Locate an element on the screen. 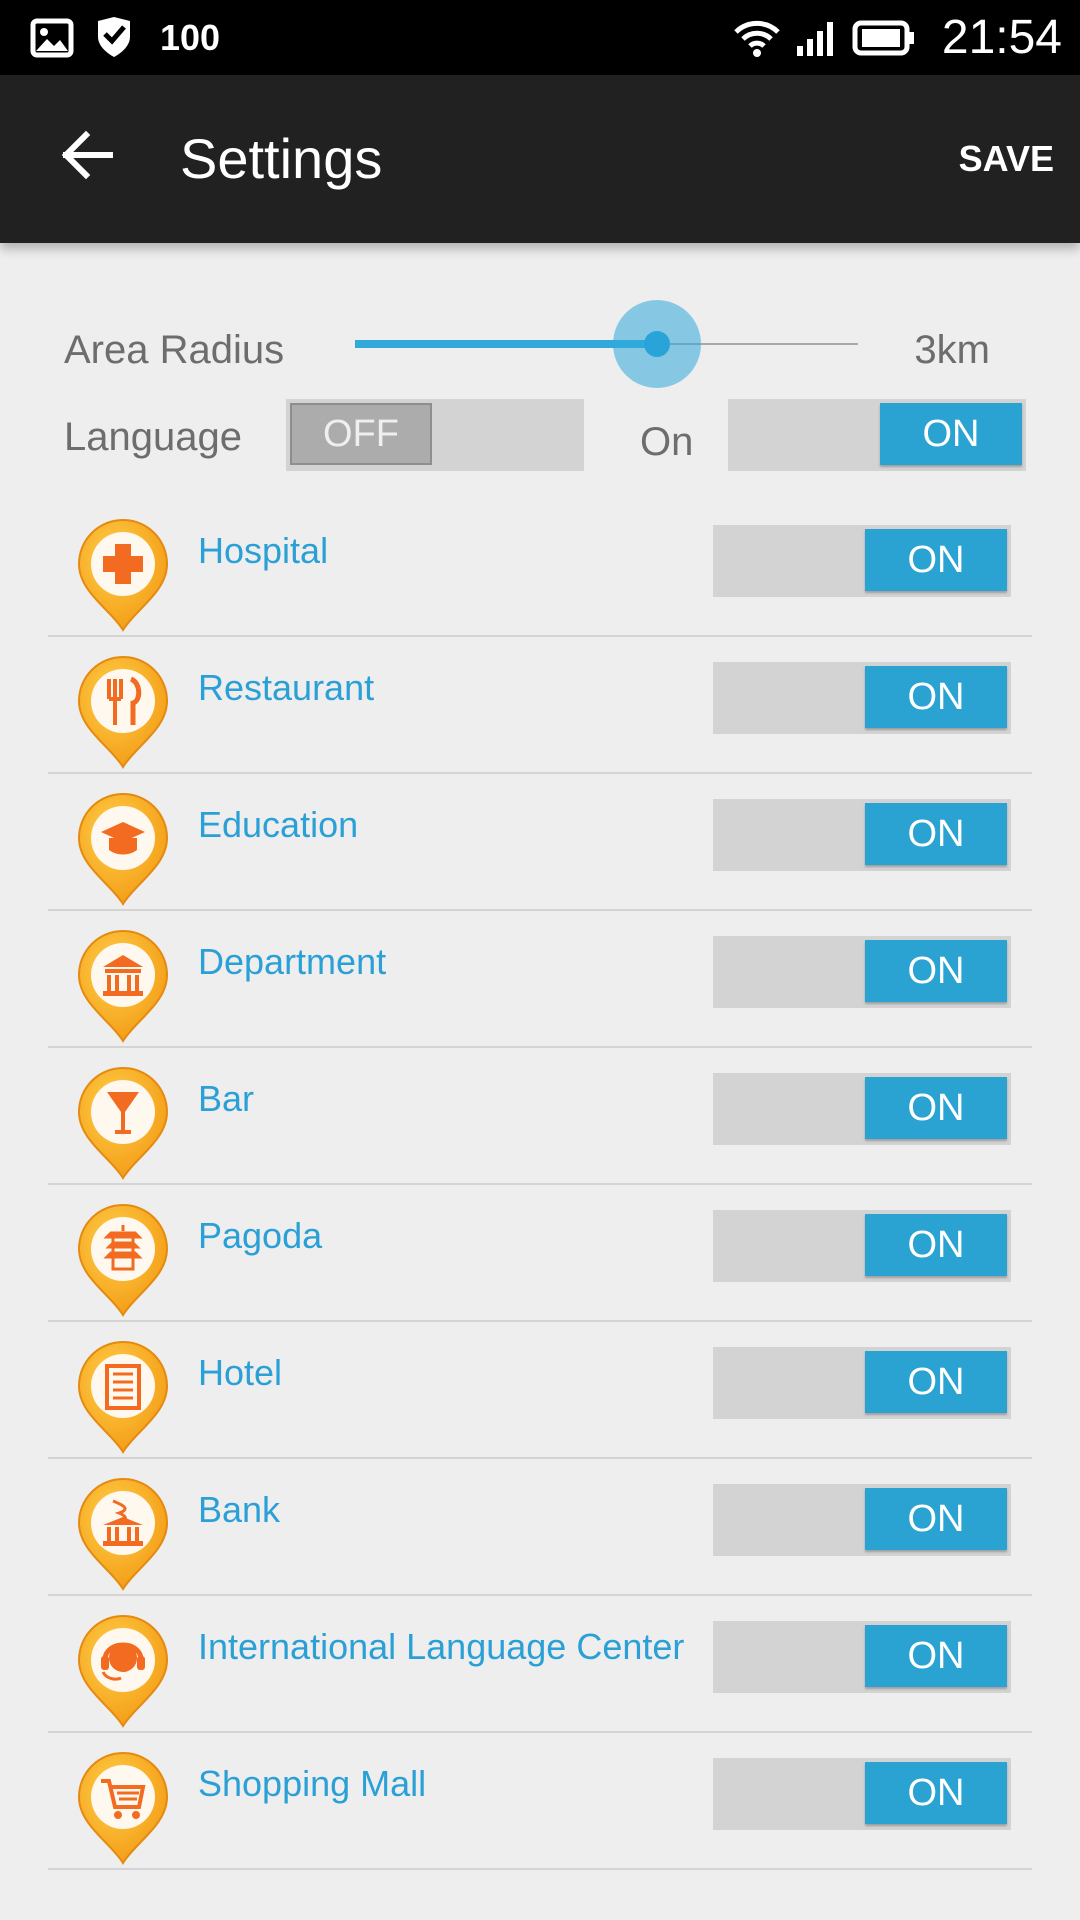 The image size is (1080, 1920). category-row: Hospital ON is located at coordinates (540, 568).